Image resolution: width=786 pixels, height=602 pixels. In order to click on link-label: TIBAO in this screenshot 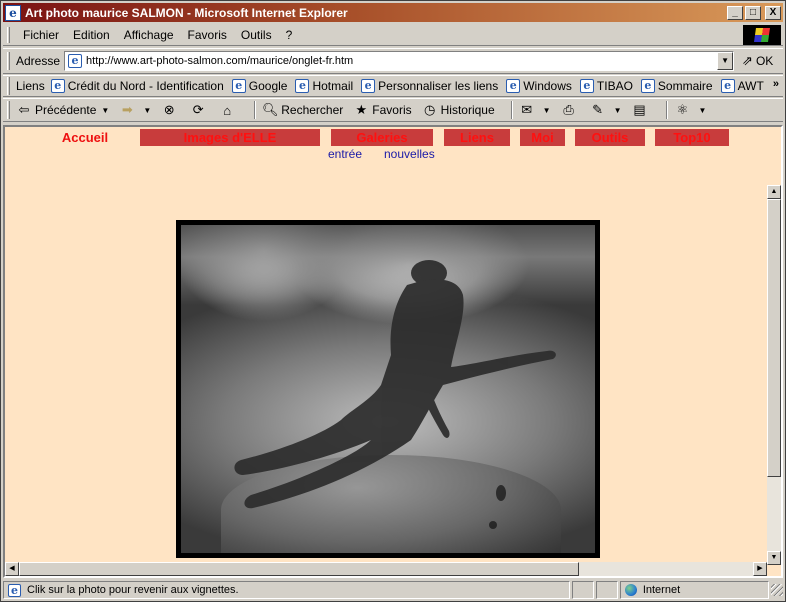, I will do `click(614, 86)`.